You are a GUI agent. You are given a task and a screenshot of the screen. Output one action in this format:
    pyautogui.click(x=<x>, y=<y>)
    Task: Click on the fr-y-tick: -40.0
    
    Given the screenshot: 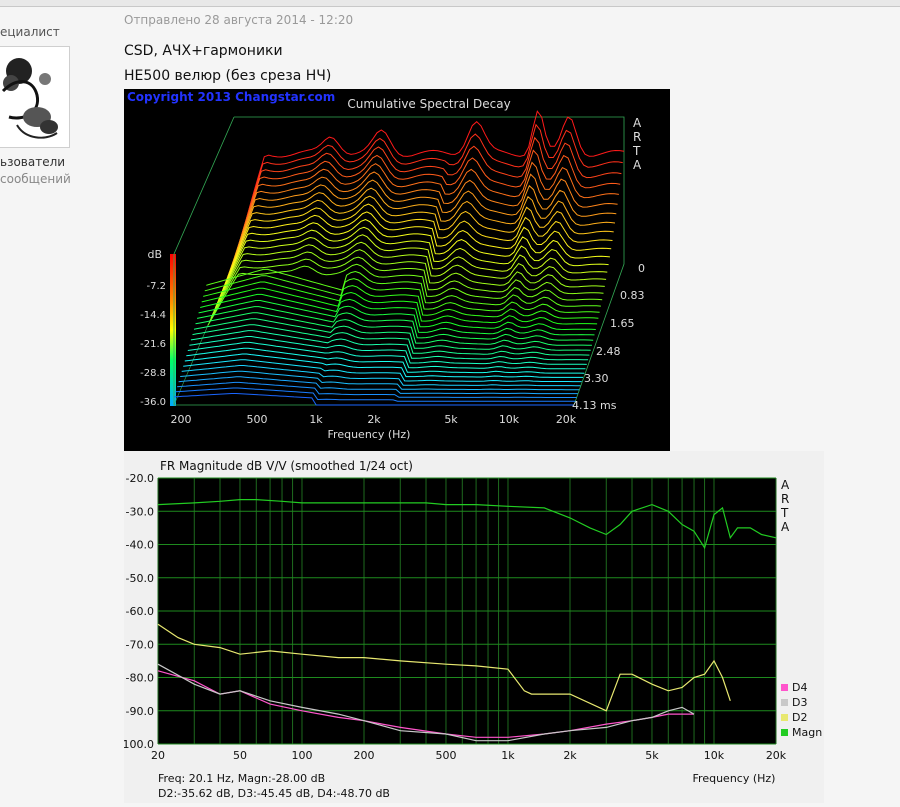 What is the action you would take?
    pyautogui.click(x=140, y=545)
    